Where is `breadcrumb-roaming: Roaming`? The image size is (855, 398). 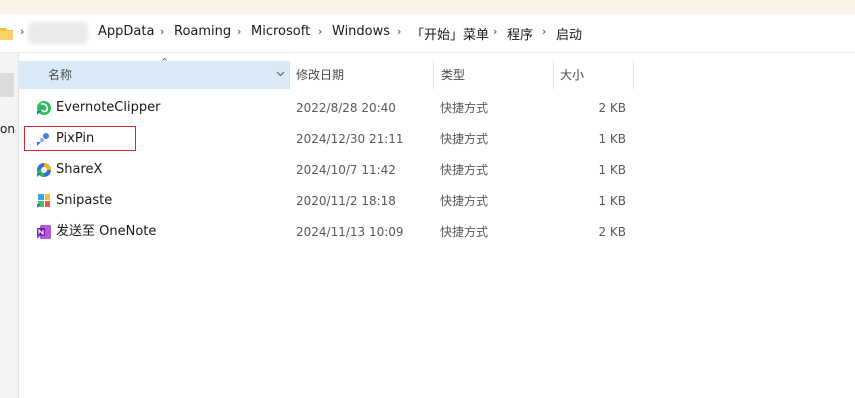 breadcrumb-roaming: Roaming is located at coordinates (202, 31).